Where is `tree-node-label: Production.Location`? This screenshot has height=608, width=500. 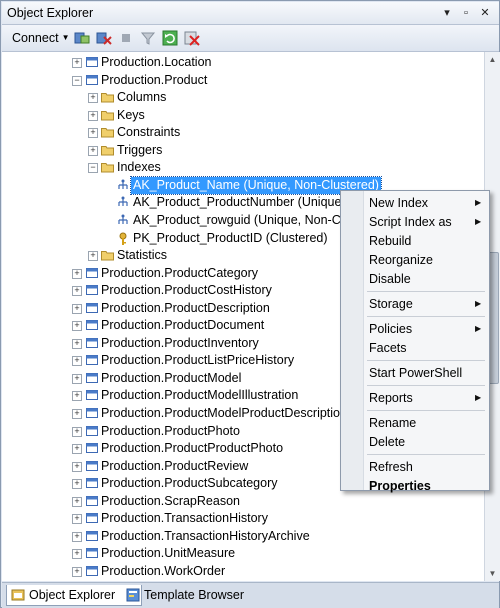 tree-node-label: Production.Location is located at coordinates (156, 62).